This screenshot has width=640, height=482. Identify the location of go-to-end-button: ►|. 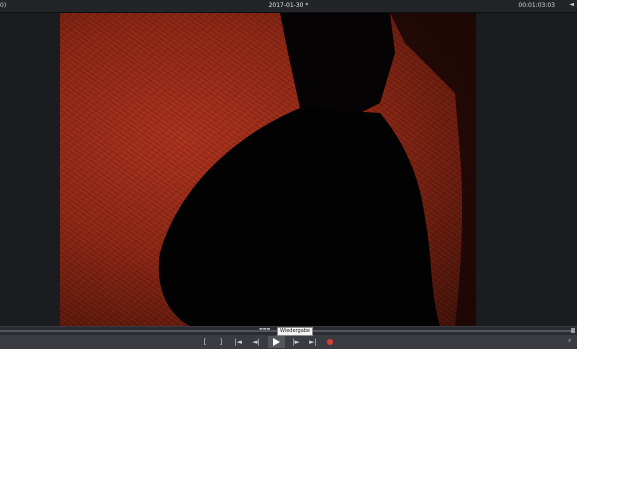
(313, 342).